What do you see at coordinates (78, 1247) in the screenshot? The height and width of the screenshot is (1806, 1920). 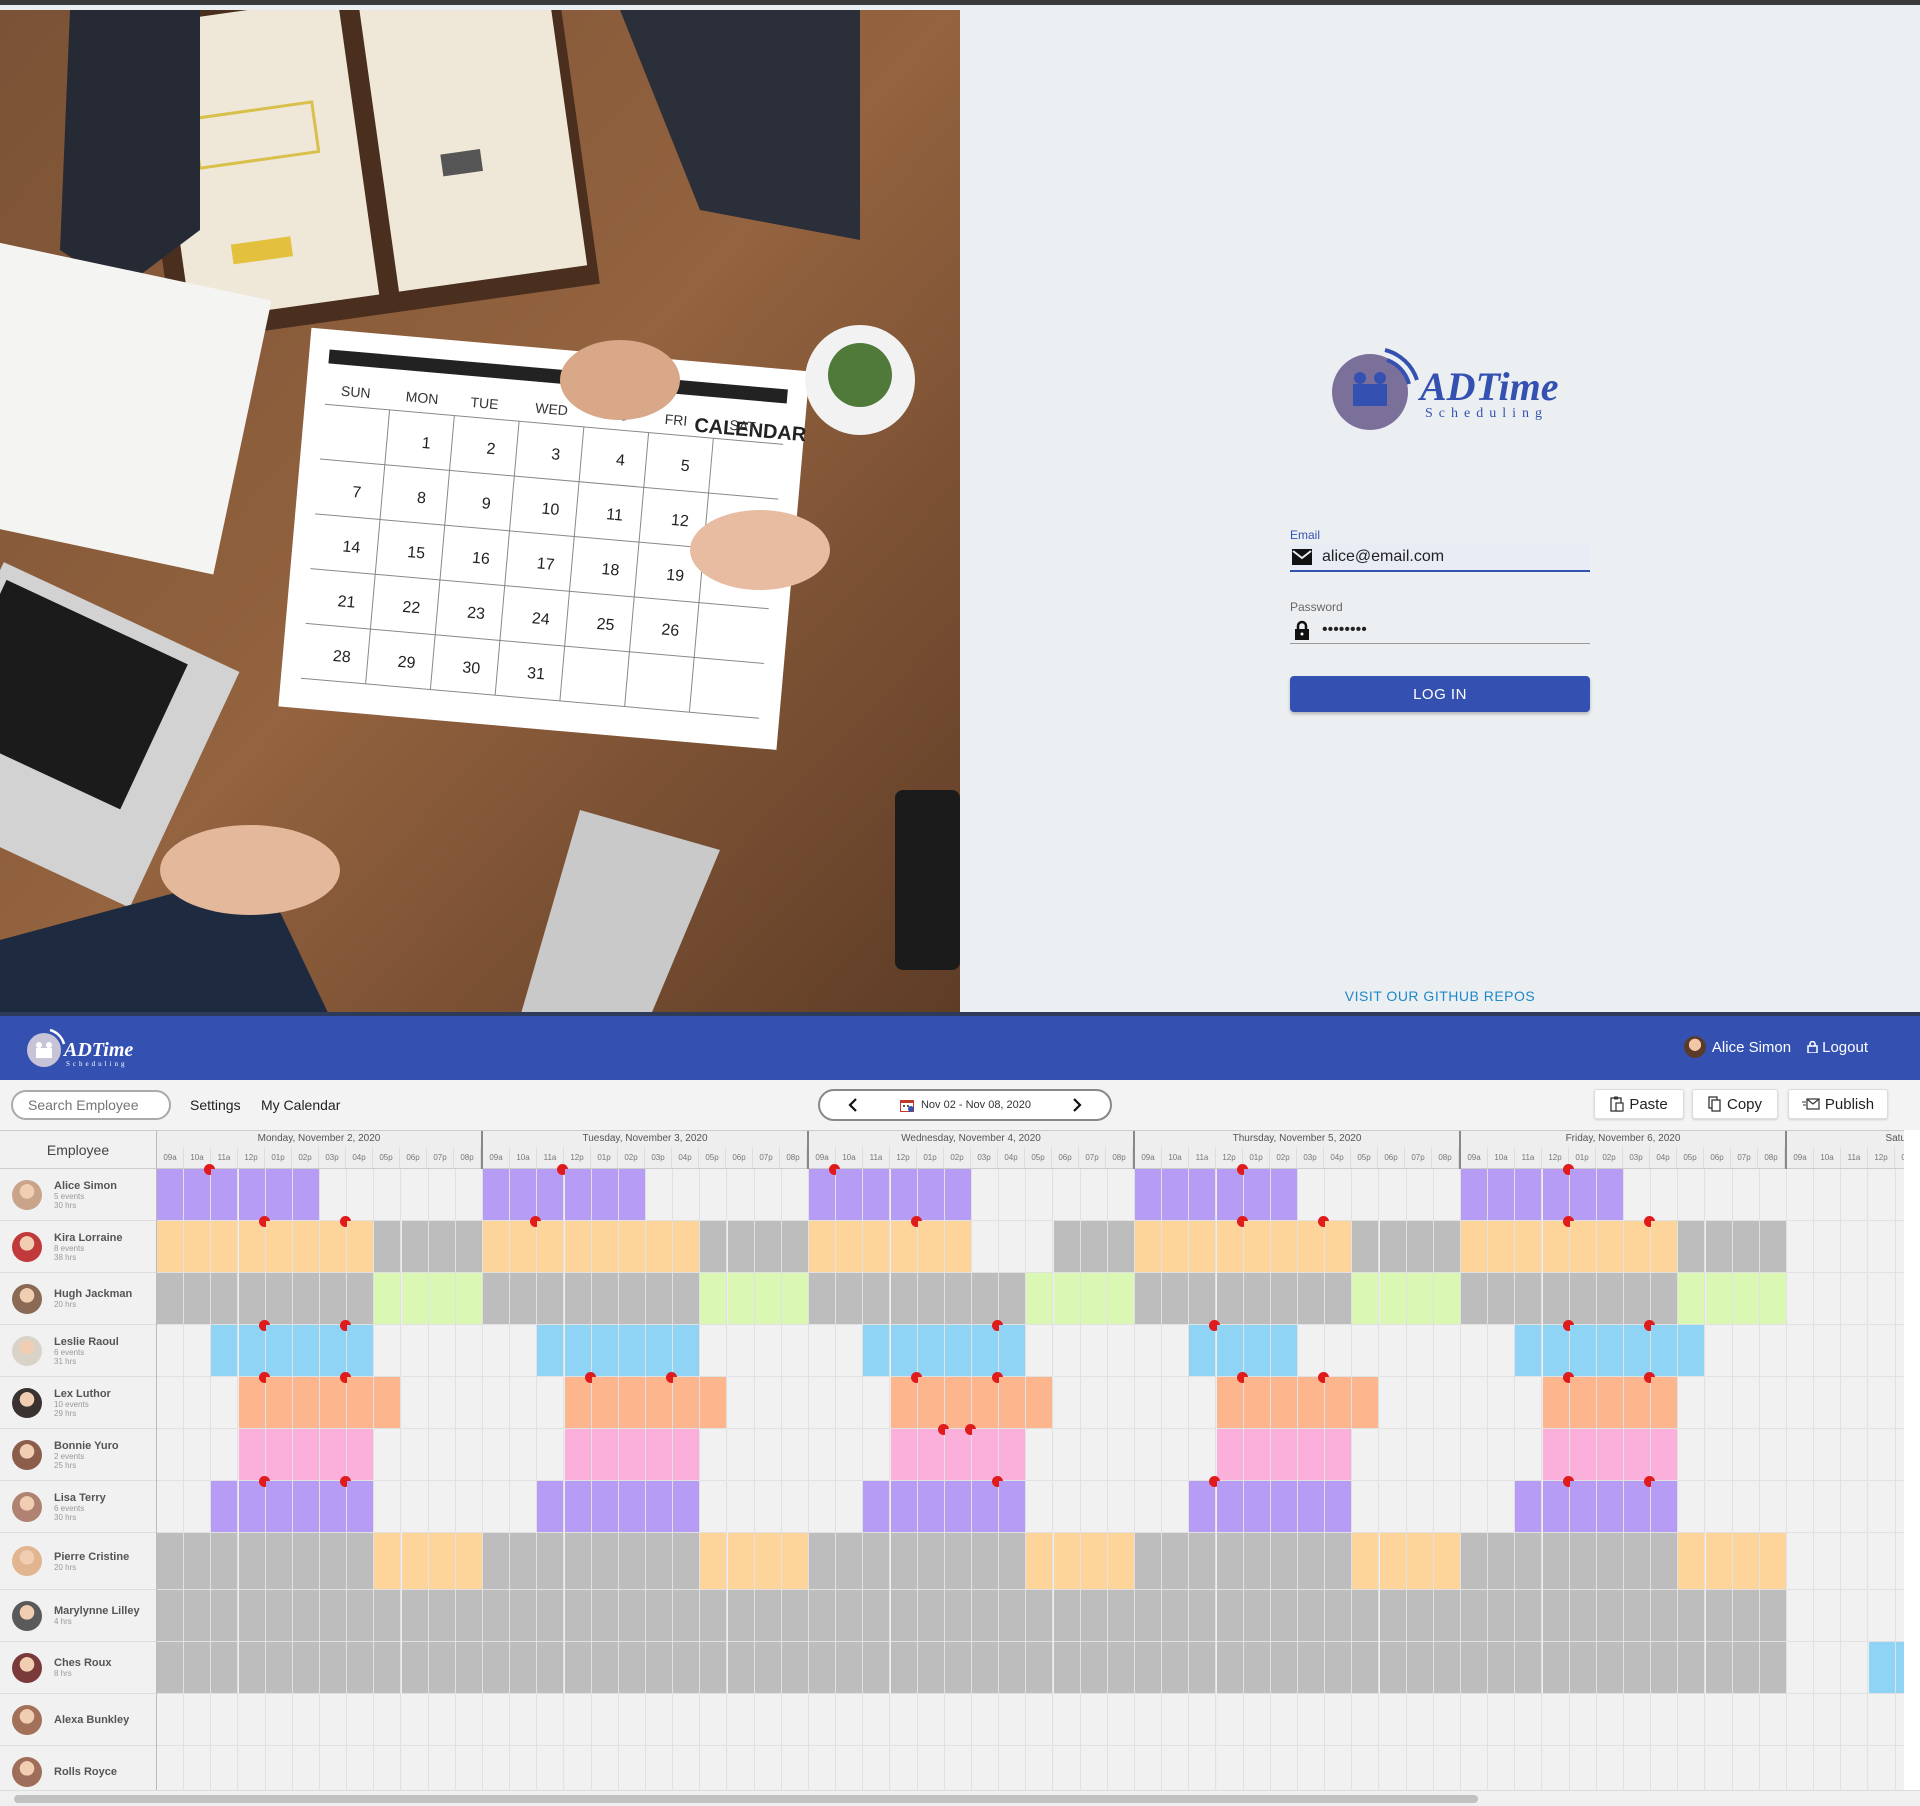 I see `employee-row: Kira Lorraine 8 events 38 hrs` at bounding box center [78, 1247].